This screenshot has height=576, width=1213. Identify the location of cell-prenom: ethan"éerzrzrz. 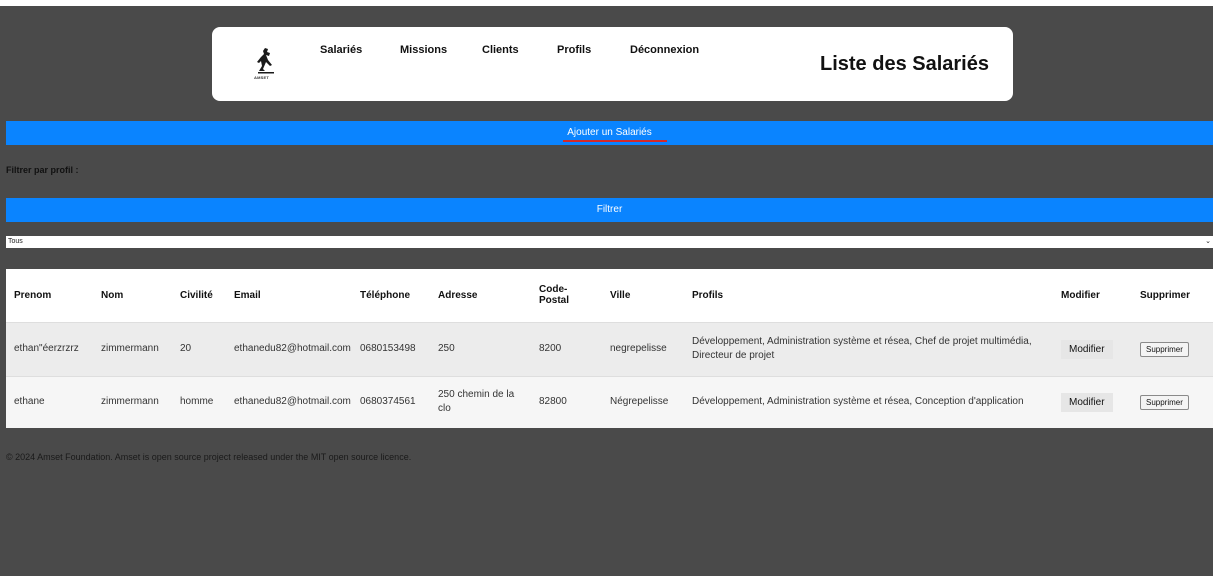
(46, 348).